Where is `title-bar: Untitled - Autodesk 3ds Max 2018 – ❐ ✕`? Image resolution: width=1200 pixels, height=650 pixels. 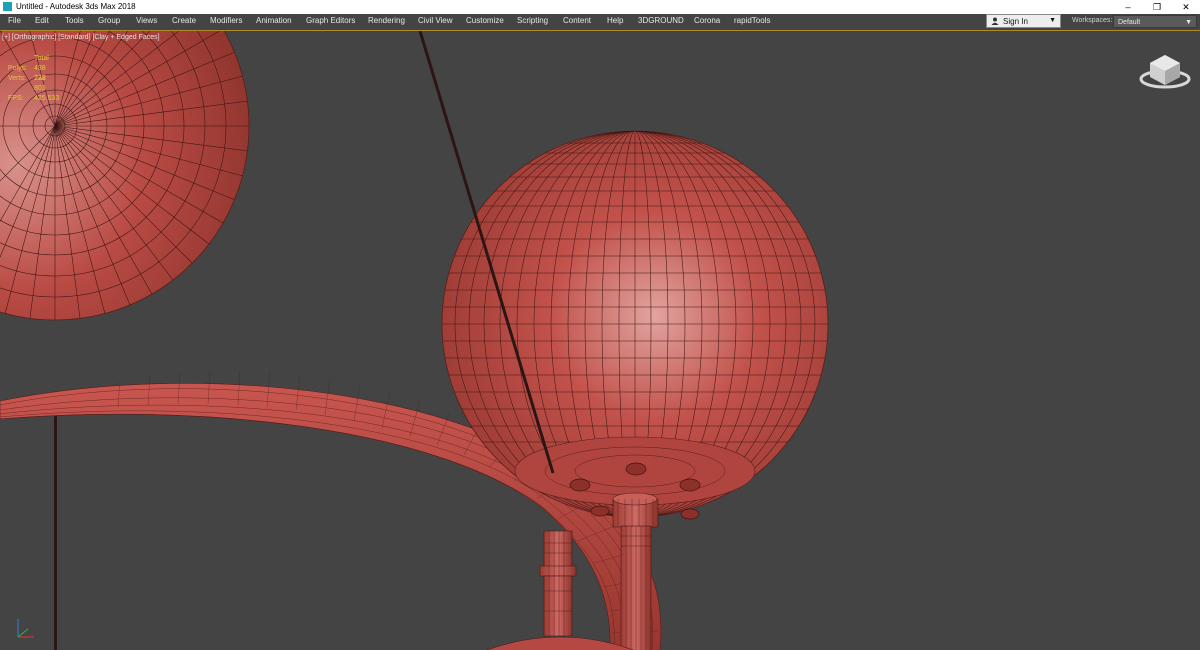
title-bar: Untitled - Autodesk 3ds Max 2018 – ❐ ✕ is located at coordinates (600, 7).